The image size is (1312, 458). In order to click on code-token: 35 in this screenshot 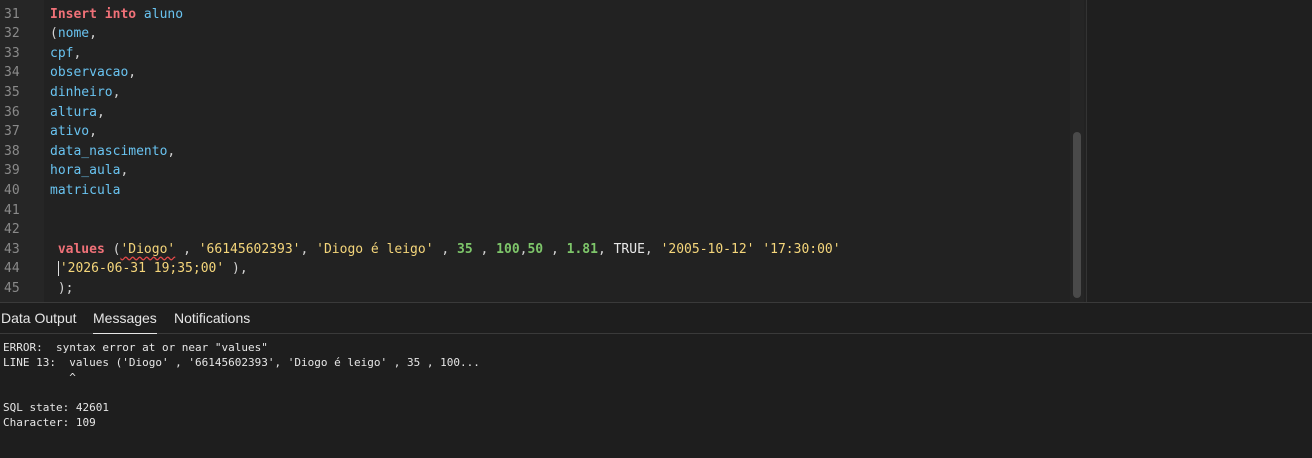, I will do `click(465, 249)`.